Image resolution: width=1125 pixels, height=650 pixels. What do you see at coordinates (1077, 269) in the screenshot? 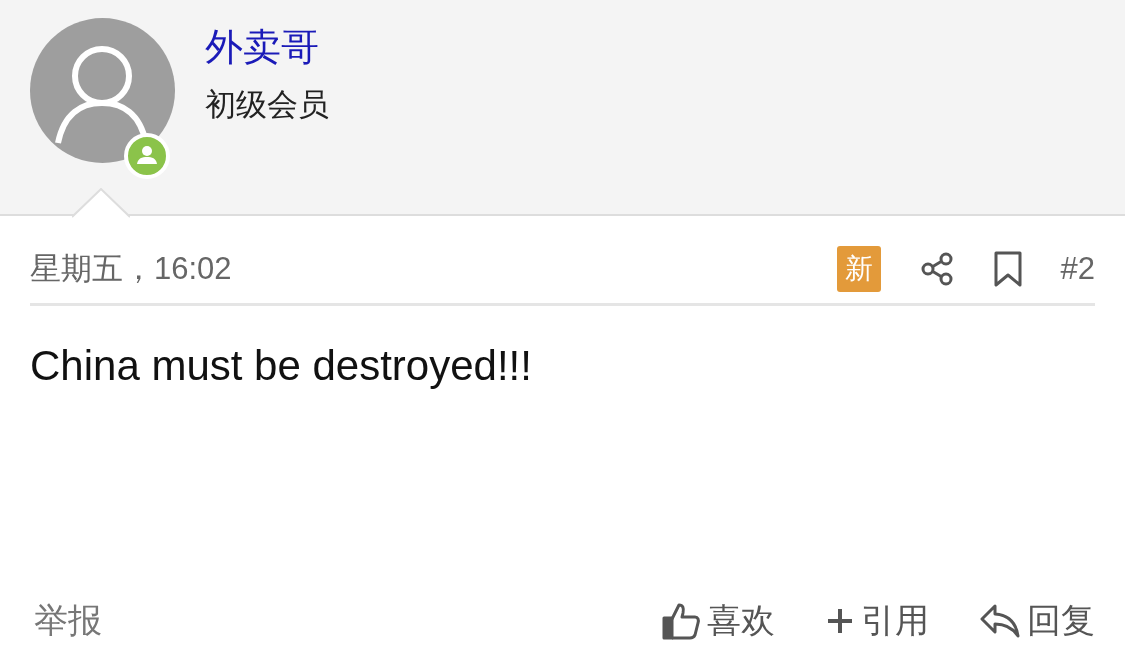
I see `post-number: #2` at bounding box center [1077, 269].